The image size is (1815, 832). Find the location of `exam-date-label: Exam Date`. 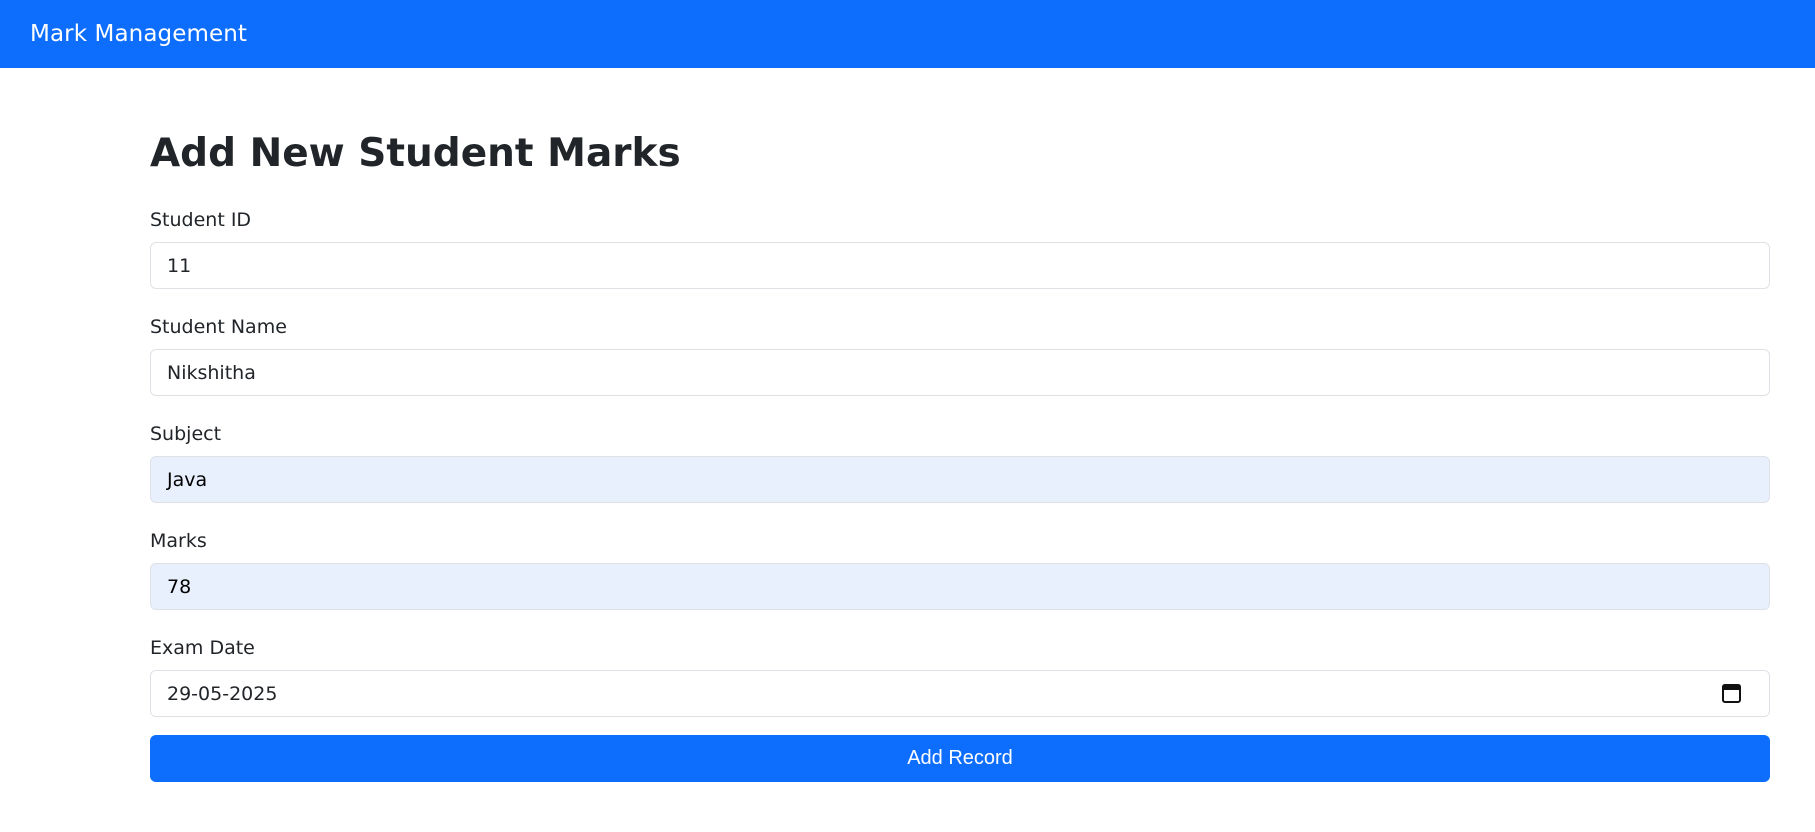

exam-date-label: Exam Date is located at coordinates (202, 648).